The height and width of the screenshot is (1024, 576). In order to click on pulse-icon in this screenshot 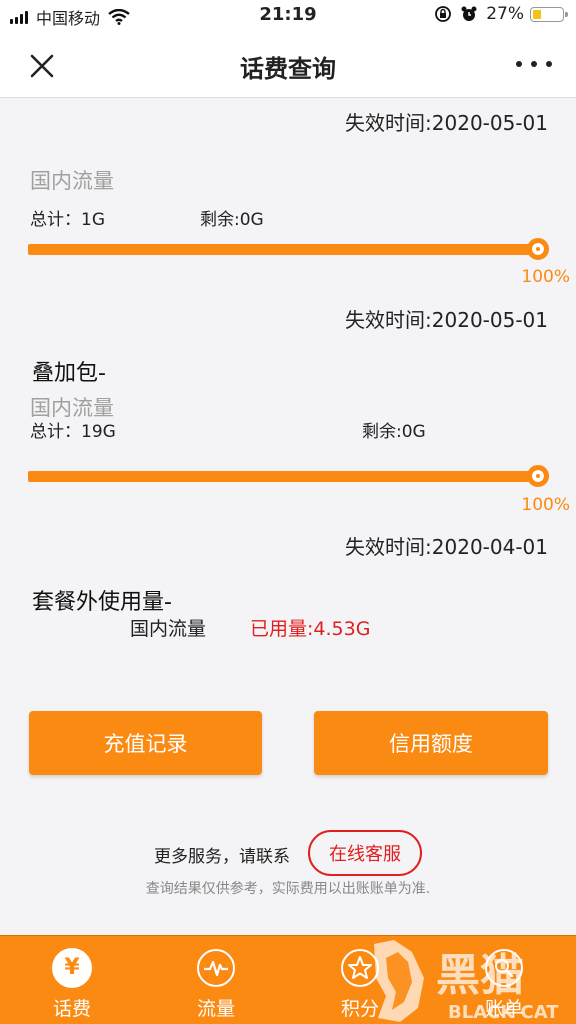, I will do `click(216, 968)`.